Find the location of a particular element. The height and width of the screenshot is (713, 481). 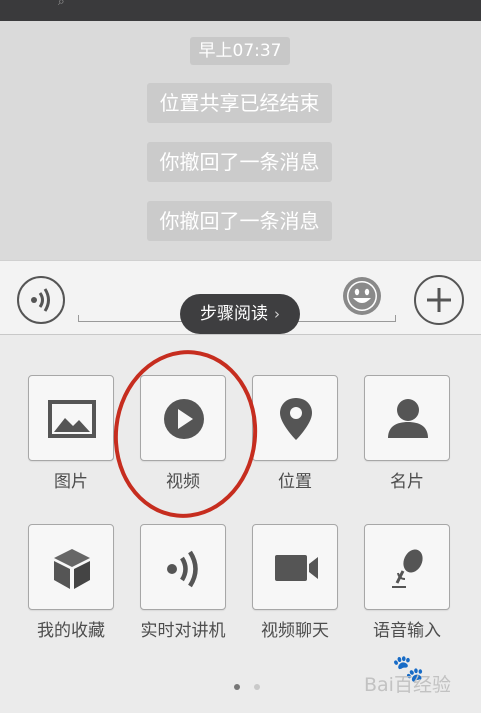

tile-label: 名片 is located at coordinates (407, 482).